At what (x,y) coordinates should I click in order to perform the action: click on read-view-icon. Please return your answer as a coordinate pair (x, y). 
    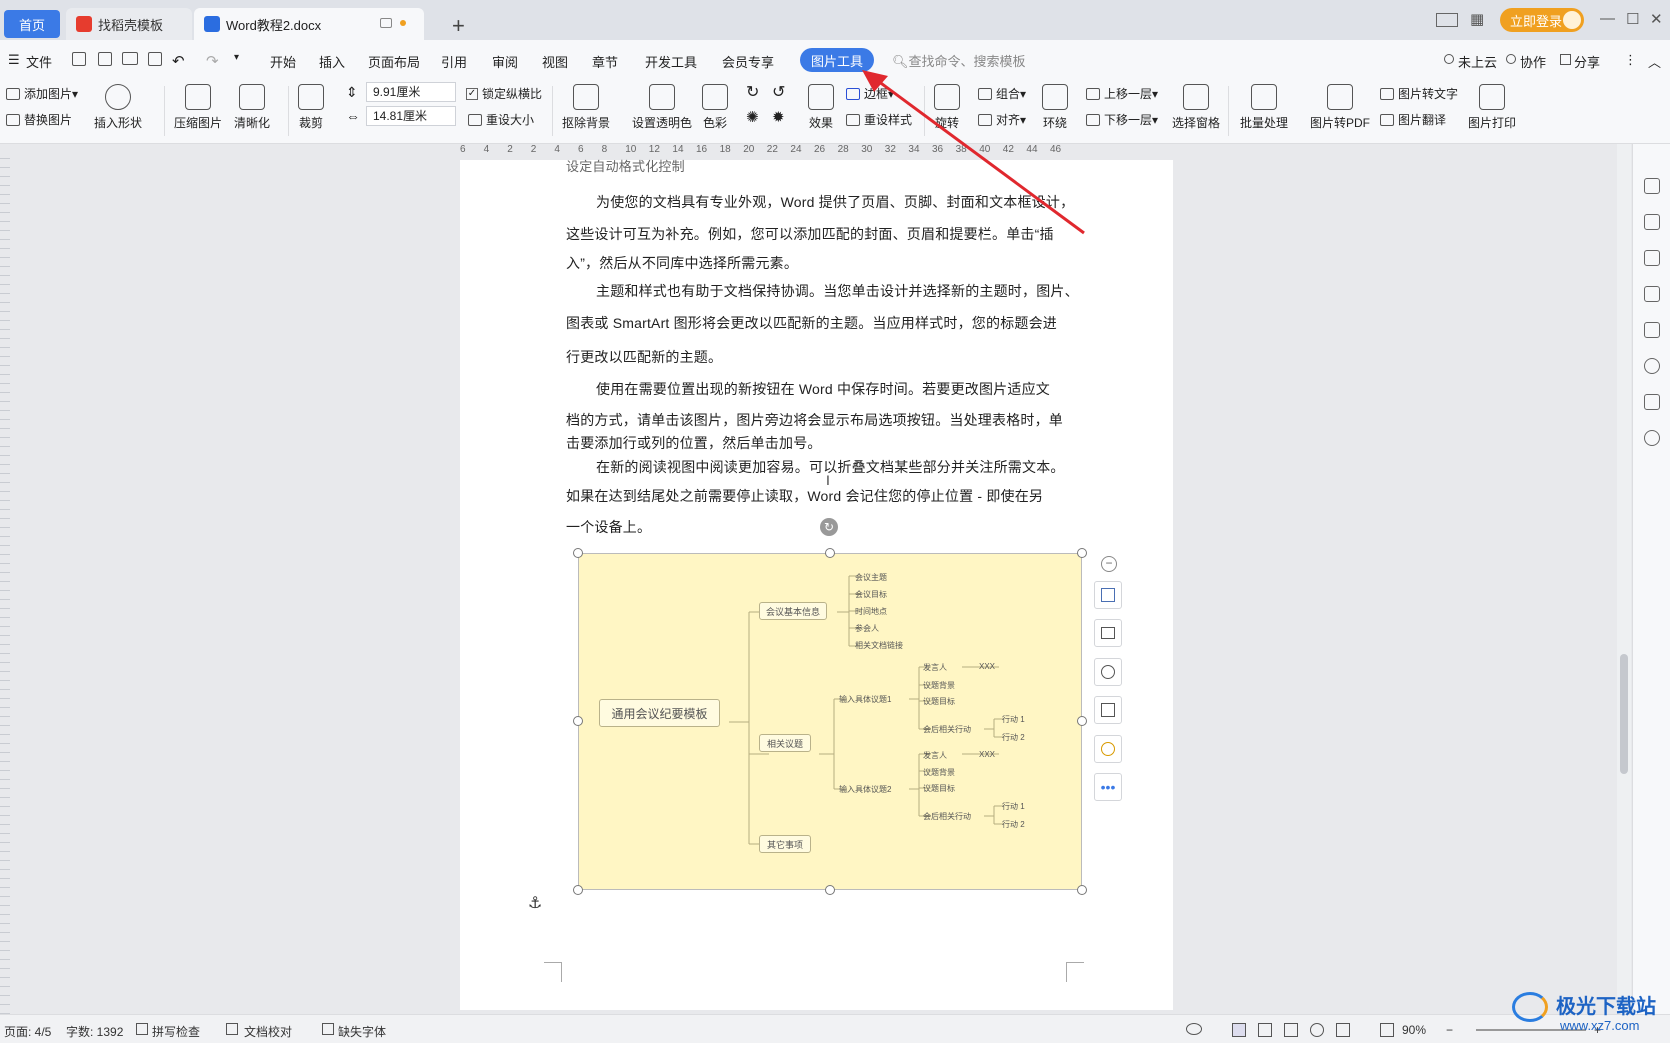
    Looking at the image, I should click on (1291, 1030).